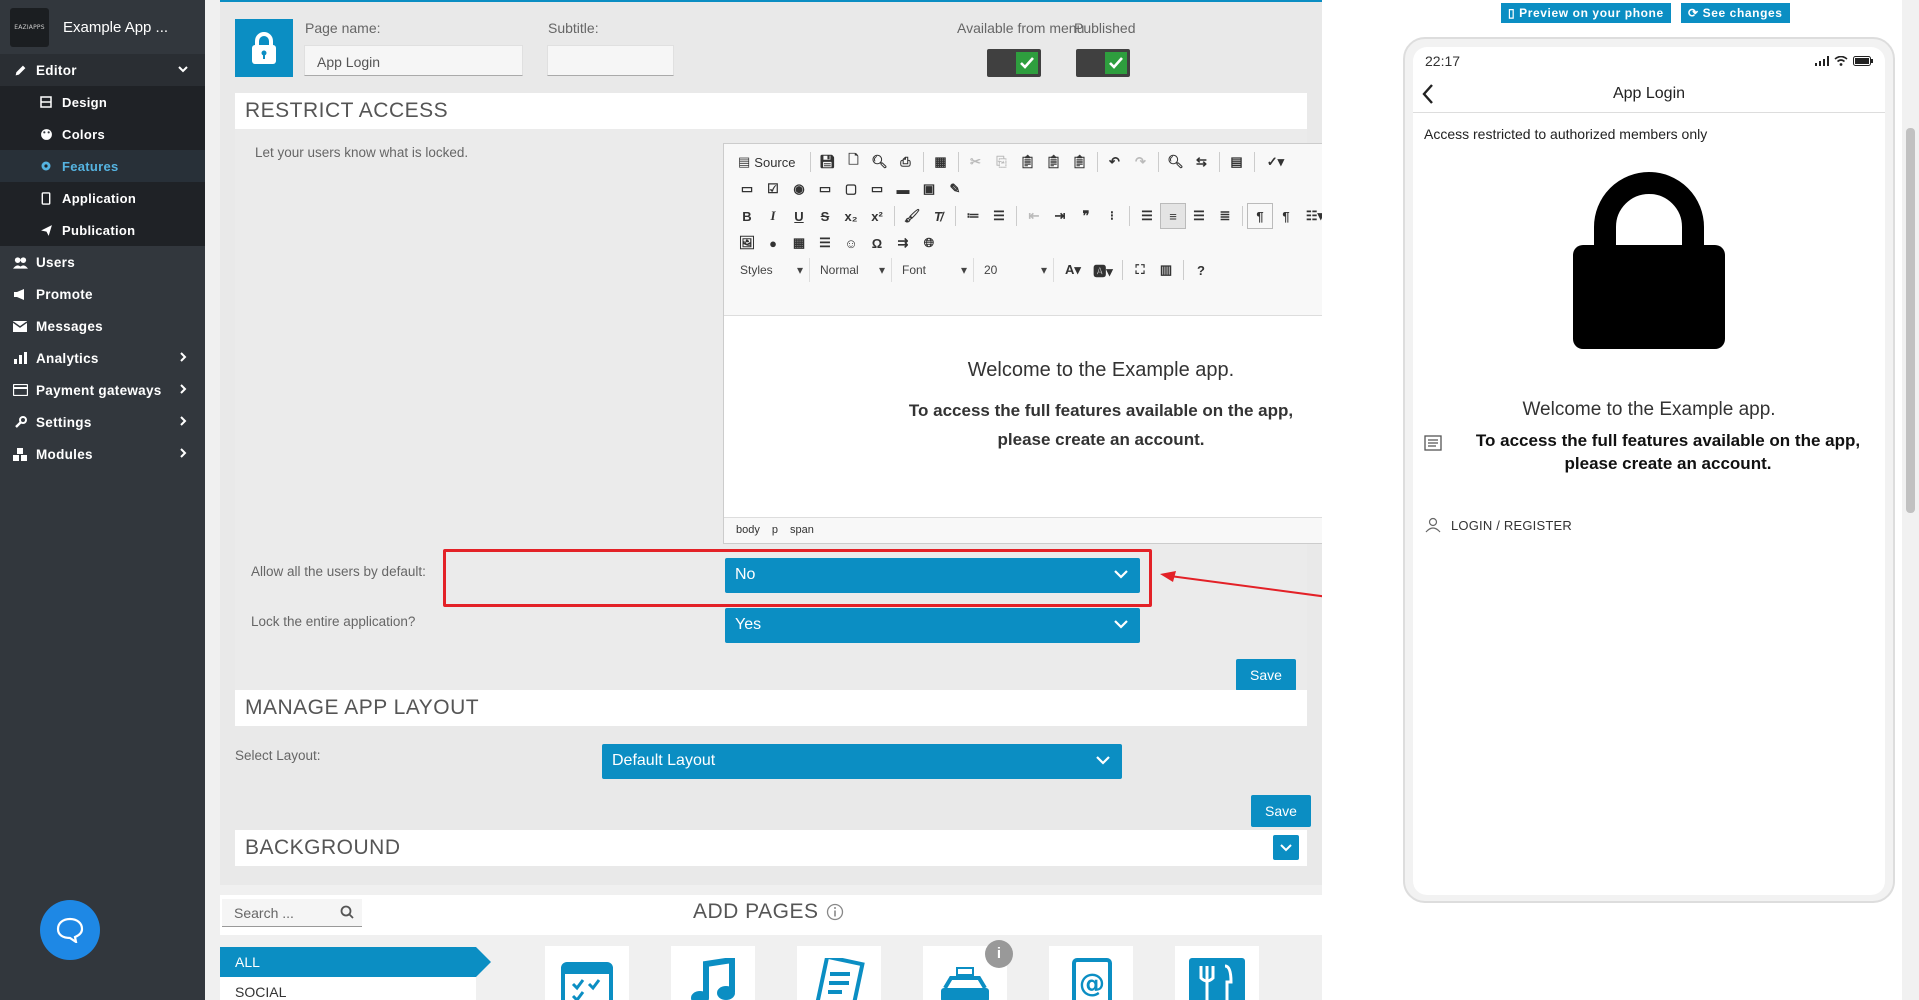  What do you see at coordinates (912, 216) in the screenshot?
I see `copy-format-icon: 🖌︎` at bounding box center [912, 216].